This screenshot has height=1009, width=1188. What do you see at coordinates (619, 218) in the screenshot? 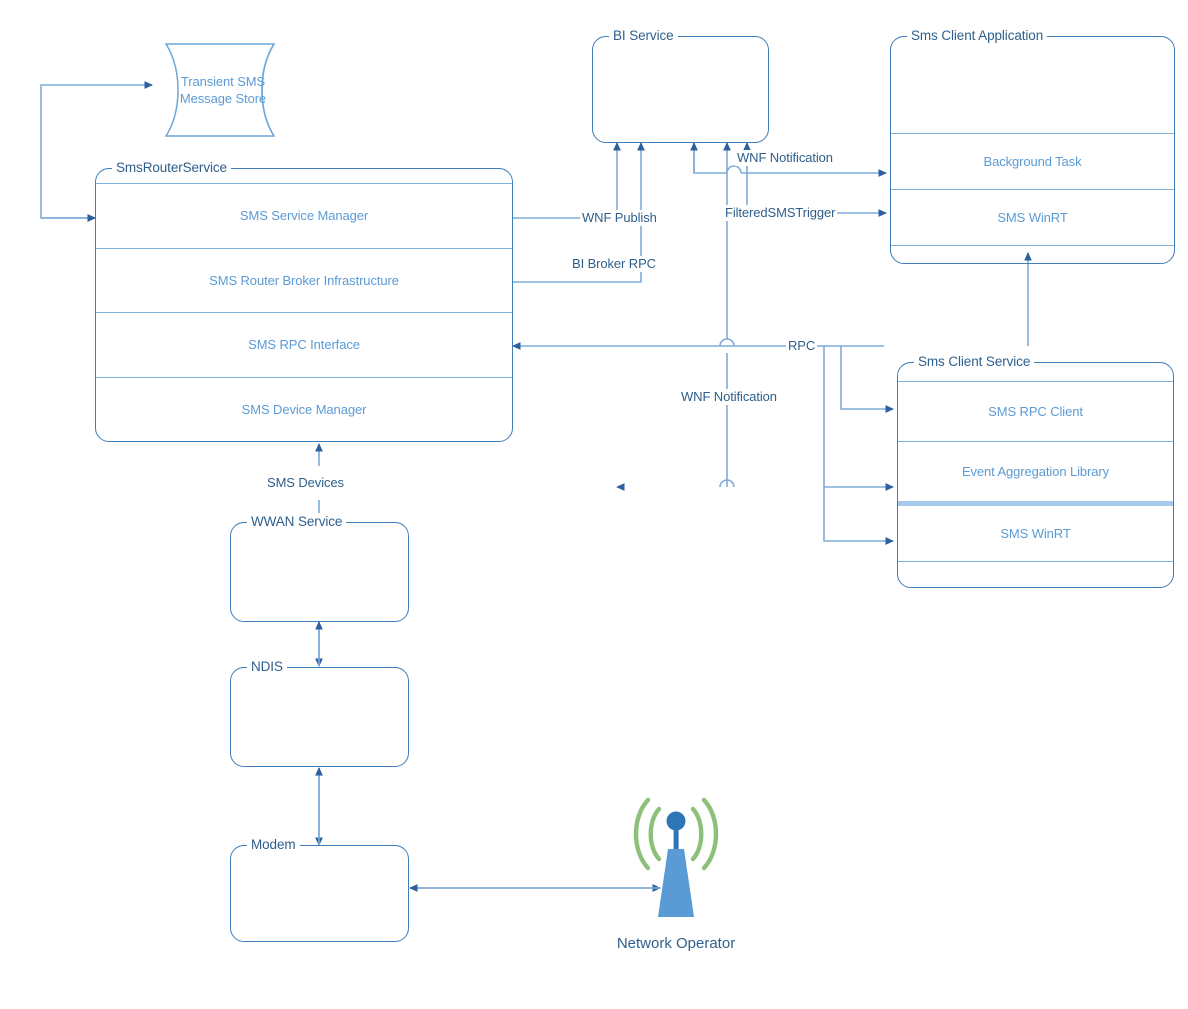
I see `label-wnf-publish: WNF Publish` at bounding box center [619, 218].